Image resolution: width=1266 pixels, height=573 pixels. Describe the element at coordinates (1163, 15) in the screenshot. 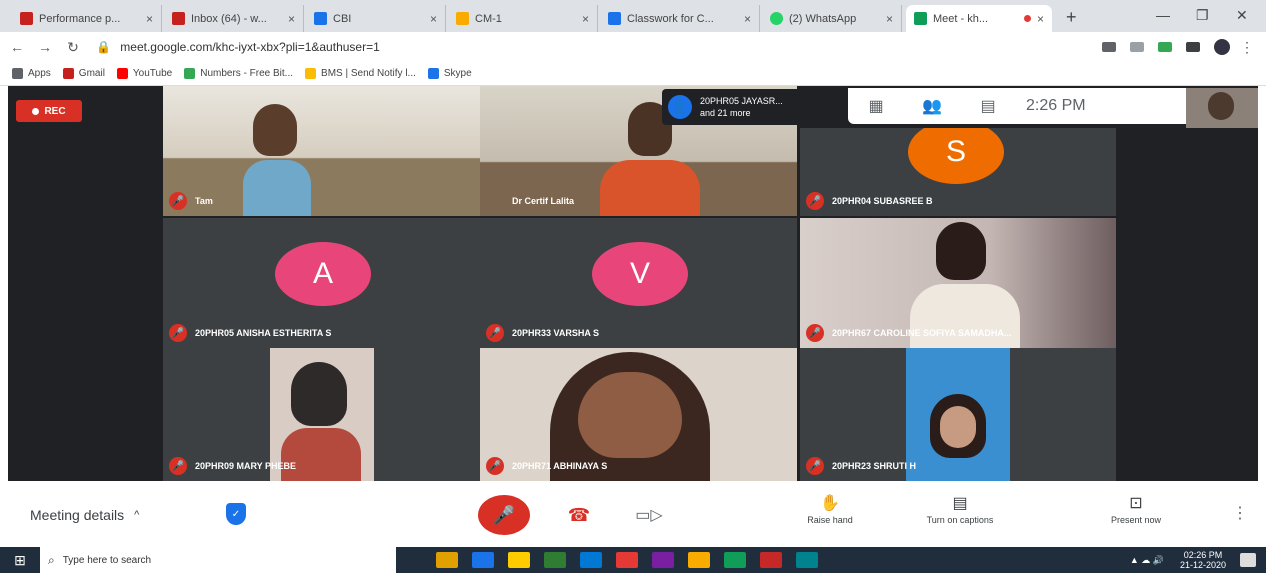

I see `minimize-icon: —` at that location.